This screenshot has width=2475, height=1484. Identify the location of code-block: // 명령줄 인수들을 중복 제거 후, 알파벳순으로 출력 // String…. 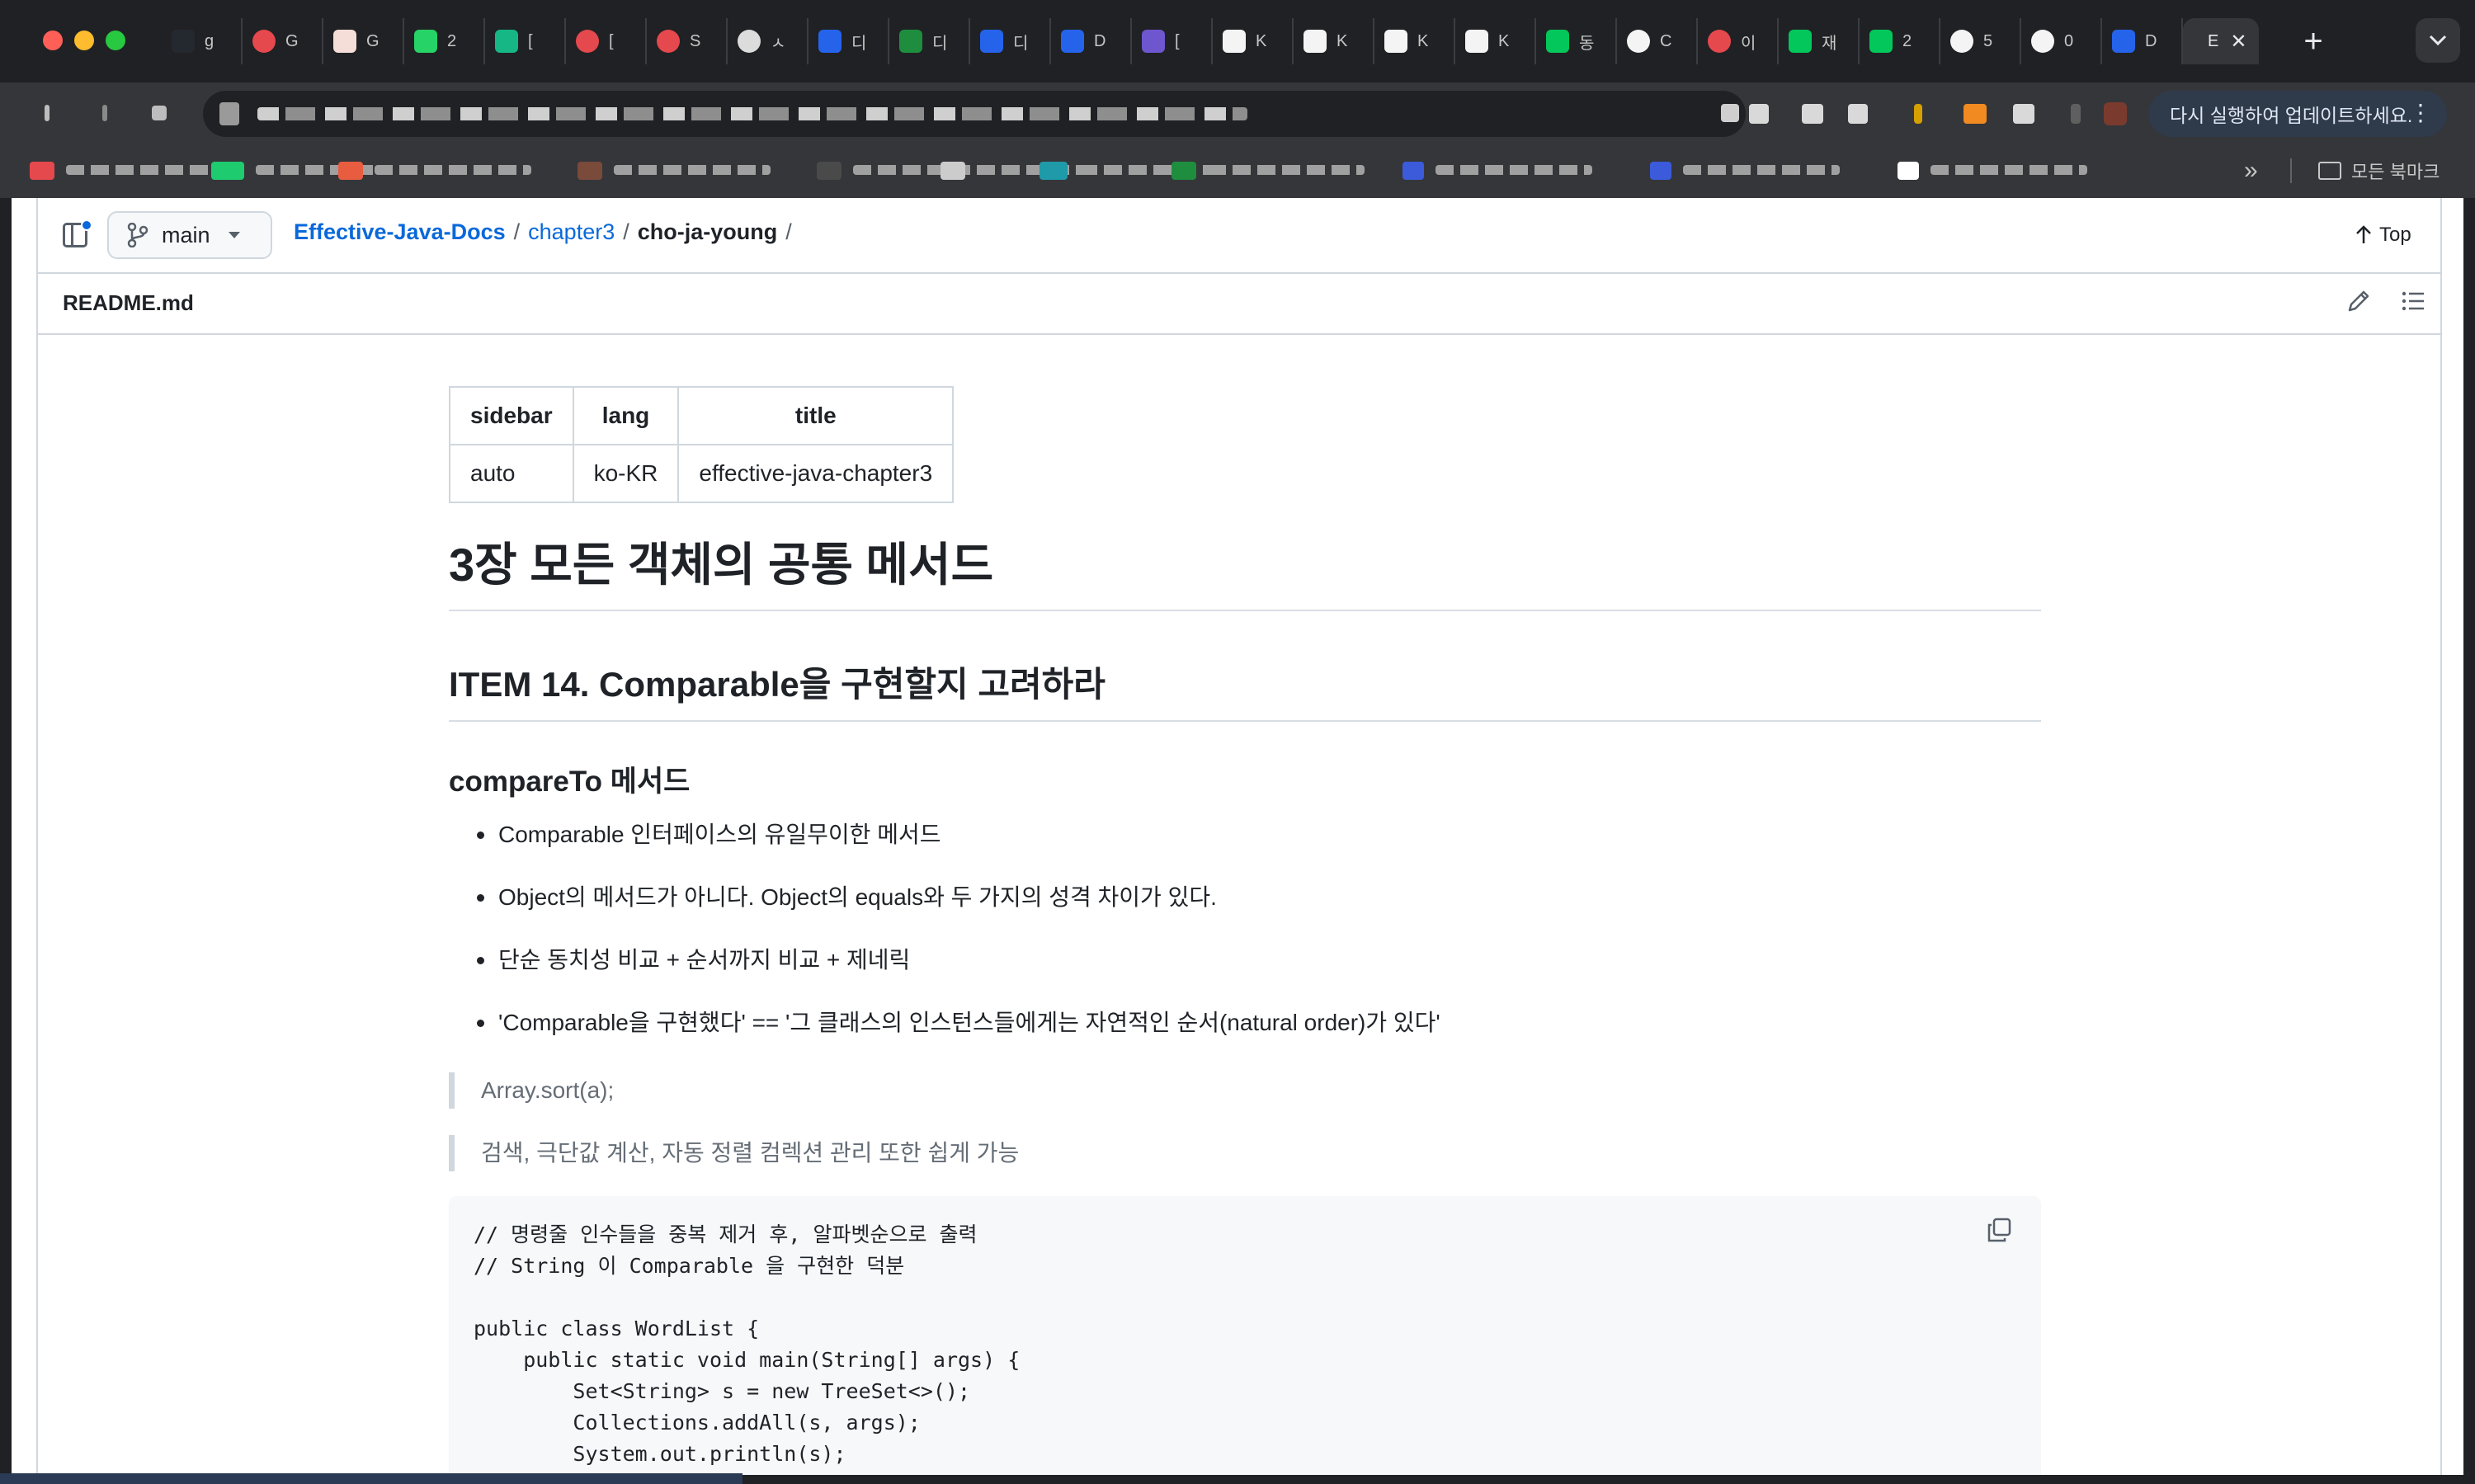
(1245, 1335).